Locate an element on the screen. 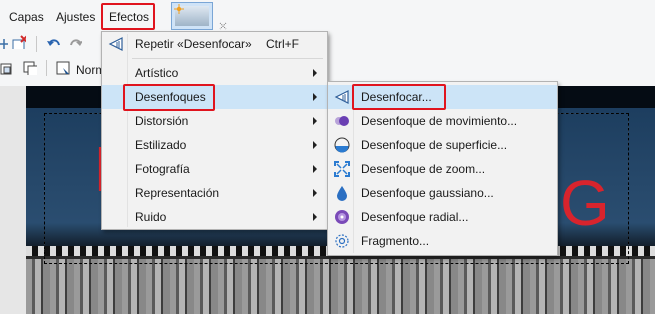  motion-blur-icon is located at coordinates (342, 121).